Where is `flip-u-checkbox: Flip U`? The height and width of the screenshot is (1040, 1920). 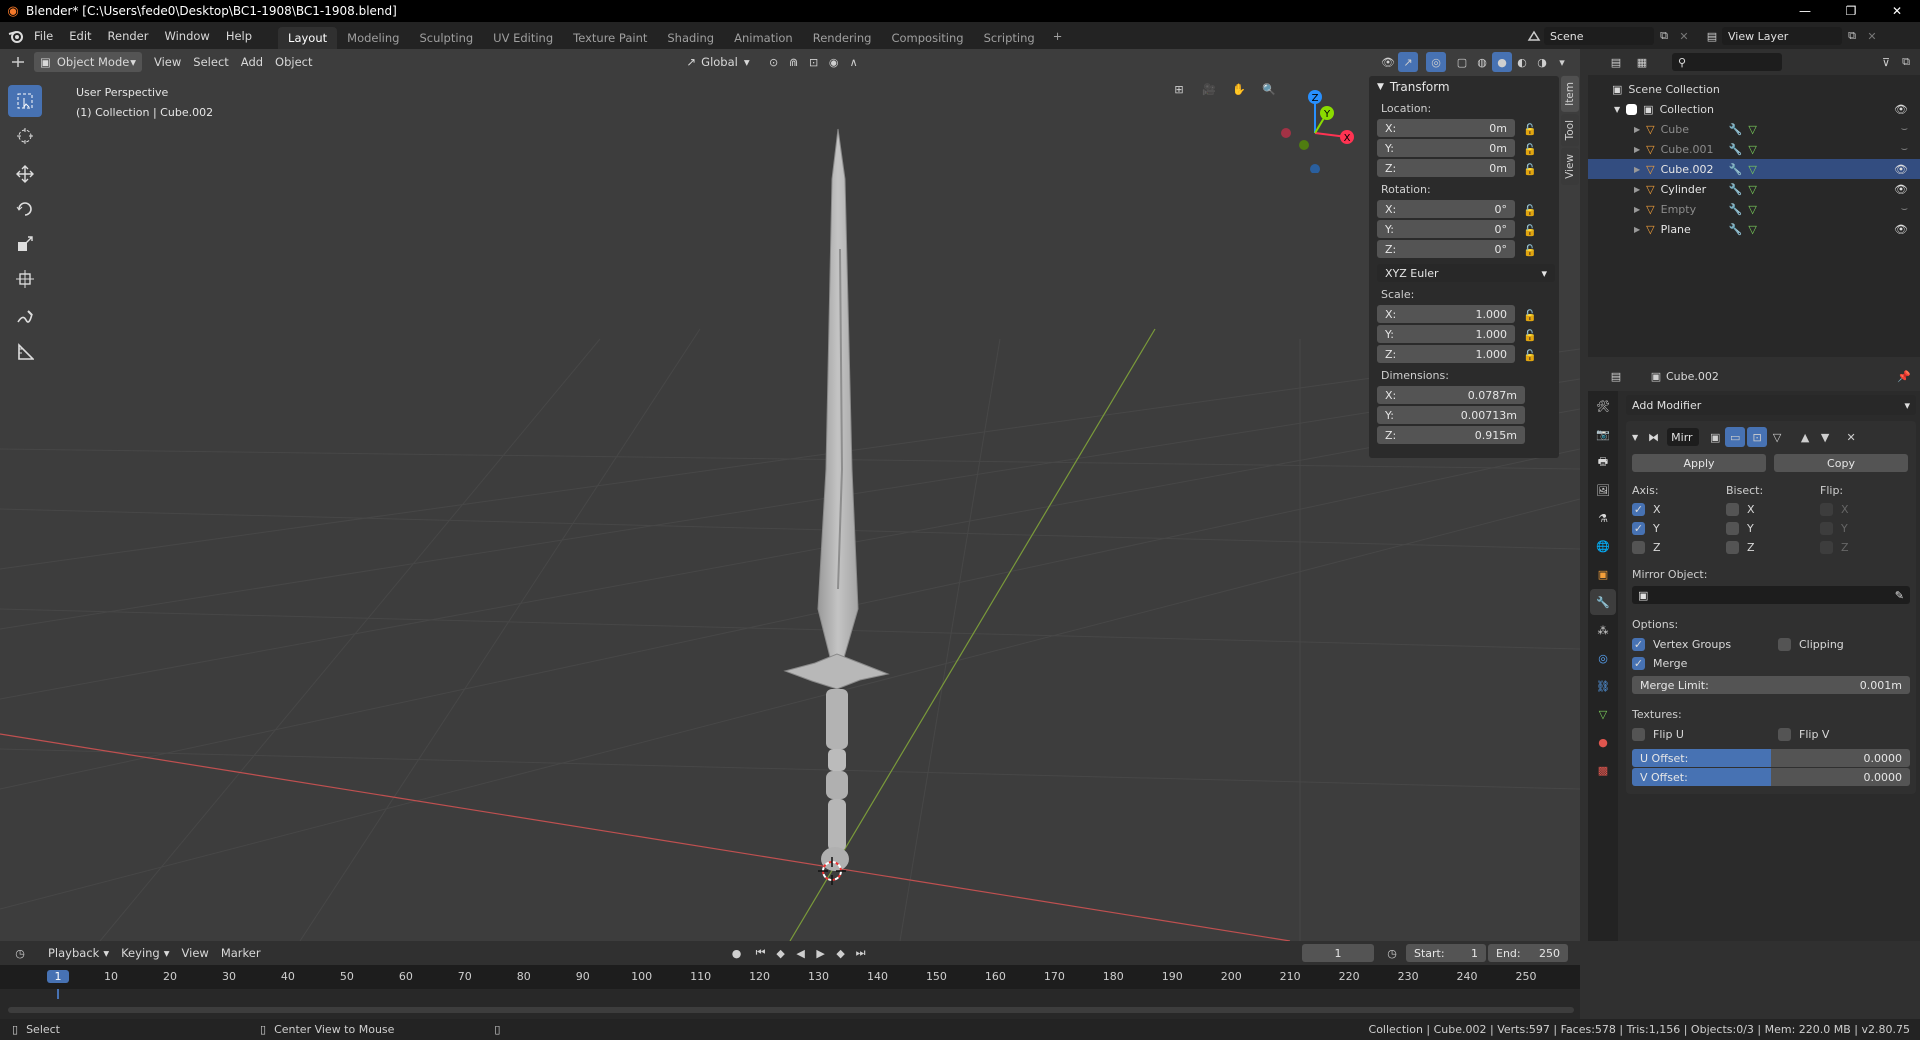
flip-u-checkbox: Flip U is located at coordinates (1705, 734).